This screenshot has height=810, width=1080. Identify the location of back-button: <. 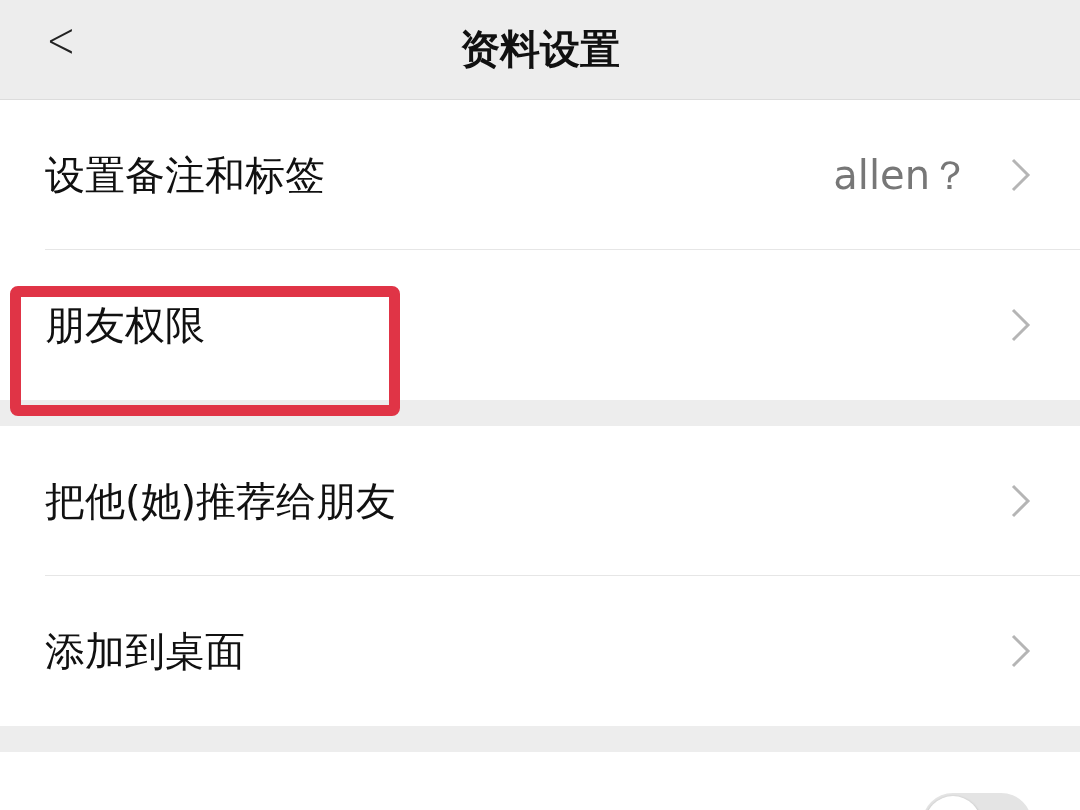
(61, 40).